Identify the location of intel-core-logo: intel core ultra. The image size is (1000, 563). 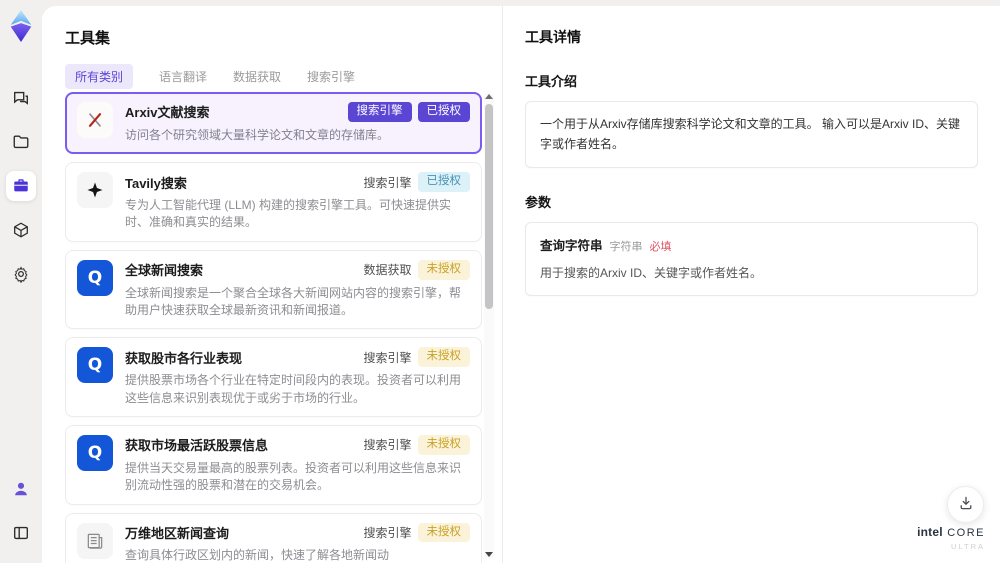
(951, 537).